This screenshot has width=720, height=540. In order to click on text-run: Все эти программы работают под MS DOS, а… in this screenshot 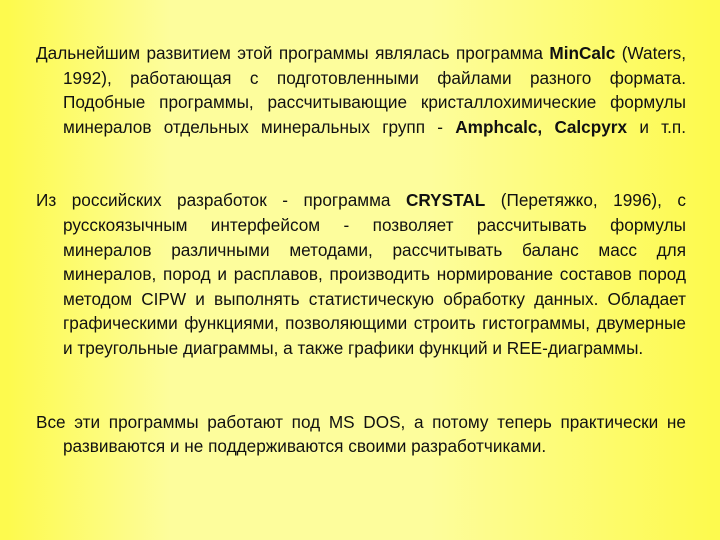, I will do `click(361, 434)`.